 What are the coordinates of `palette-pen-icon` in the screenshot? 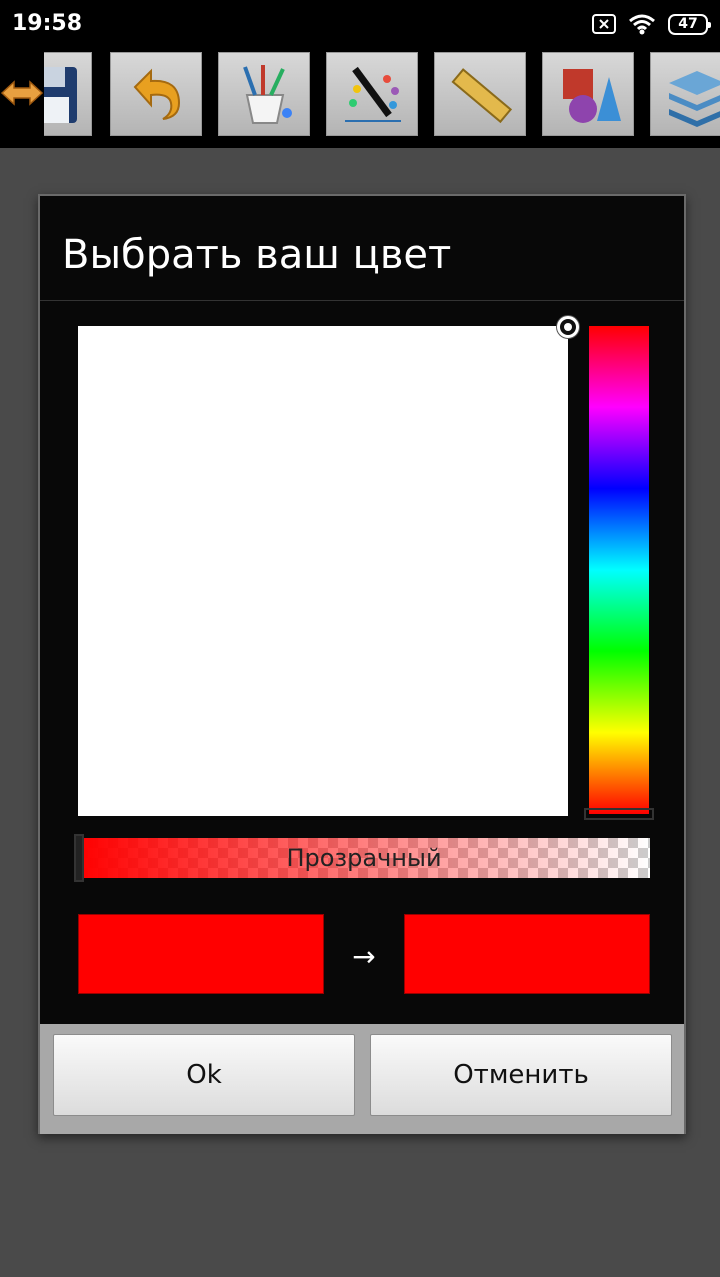 It's located at (373, 94).